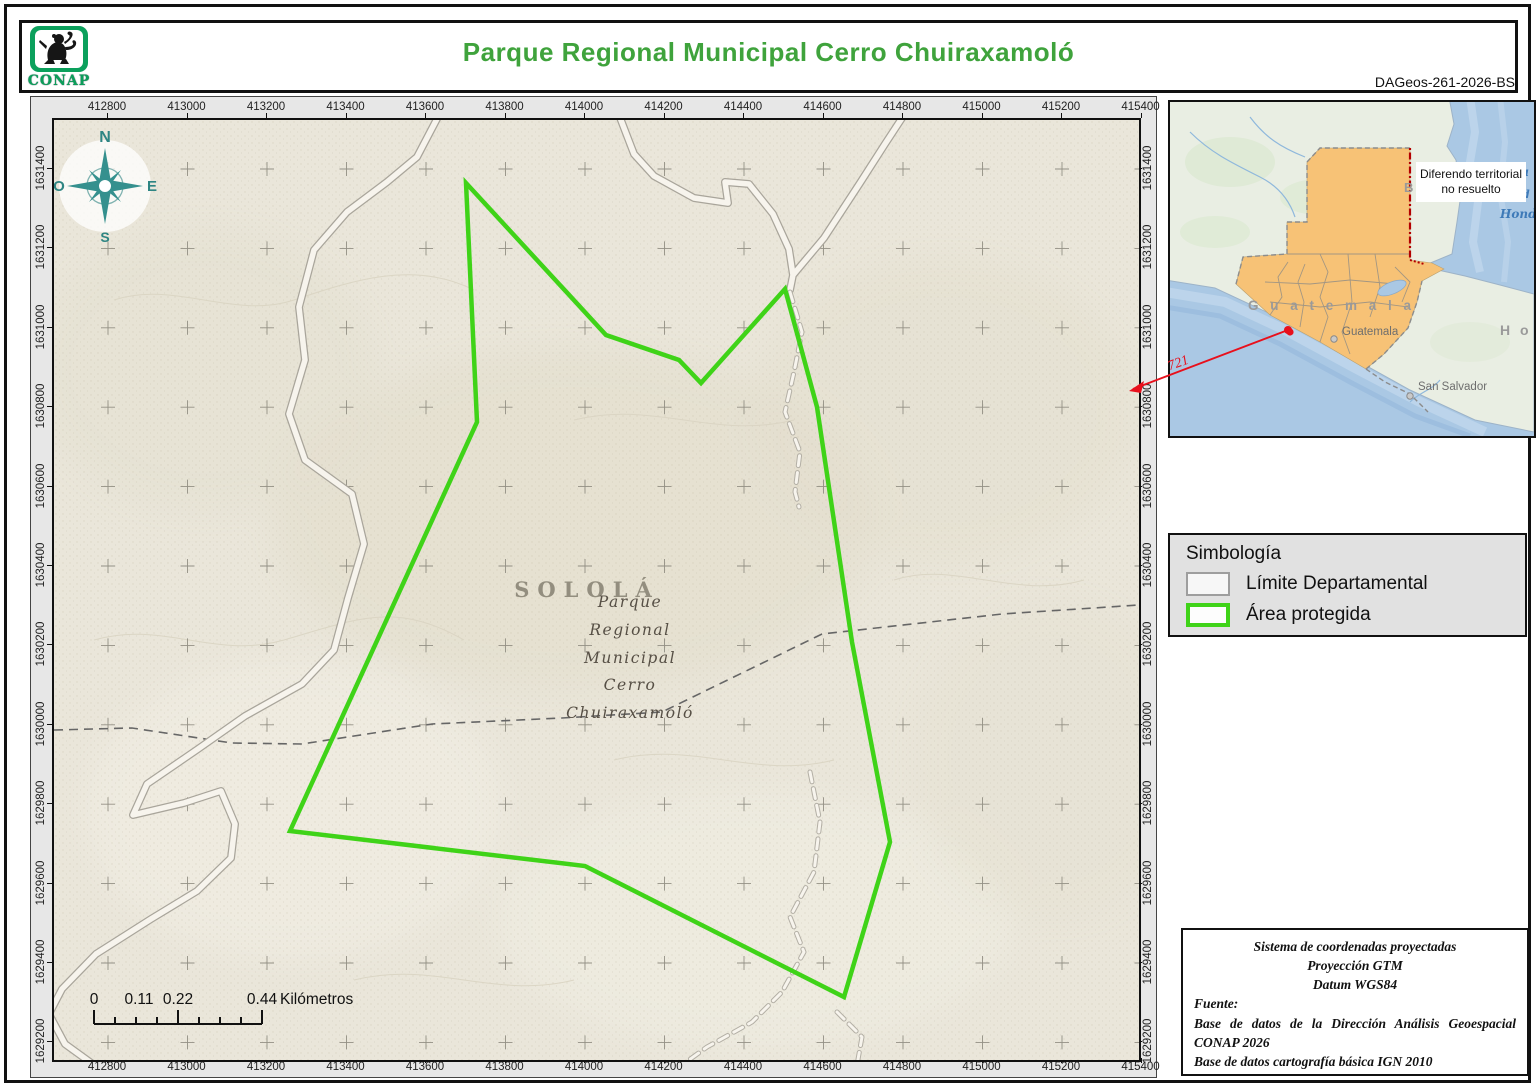 The image size is (1536, 1089). What do you see at coordinates (1290, 332) in the screenshot?
I see `park-location-dot` at bounding box center [1290, 332].